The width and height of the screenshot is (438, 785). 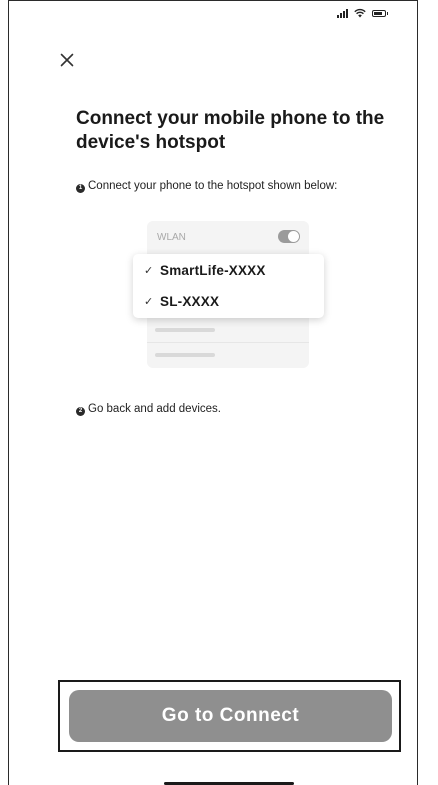 I want to click on cellular-signal-icon, so click(x=342, y=13).